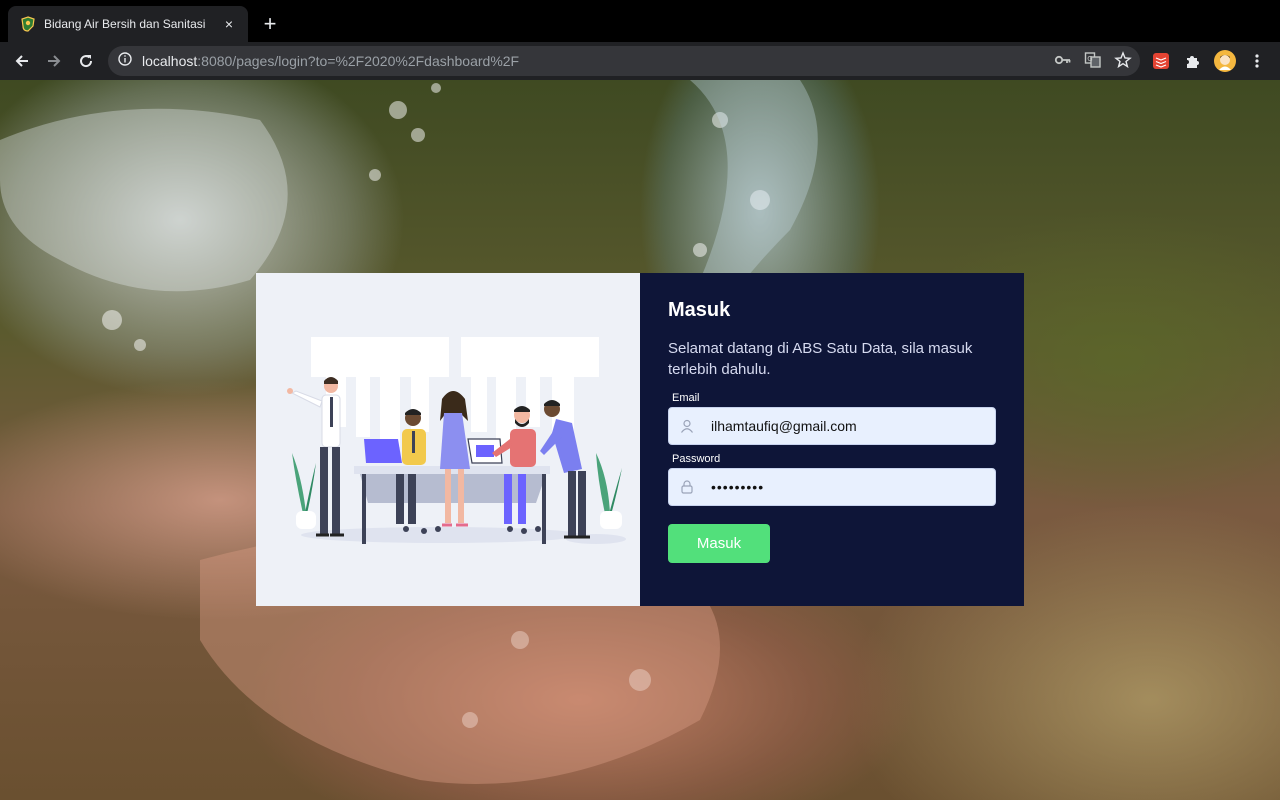 The image size is (1280, 800). I want to click on illustration-panel, so click(448, 439).